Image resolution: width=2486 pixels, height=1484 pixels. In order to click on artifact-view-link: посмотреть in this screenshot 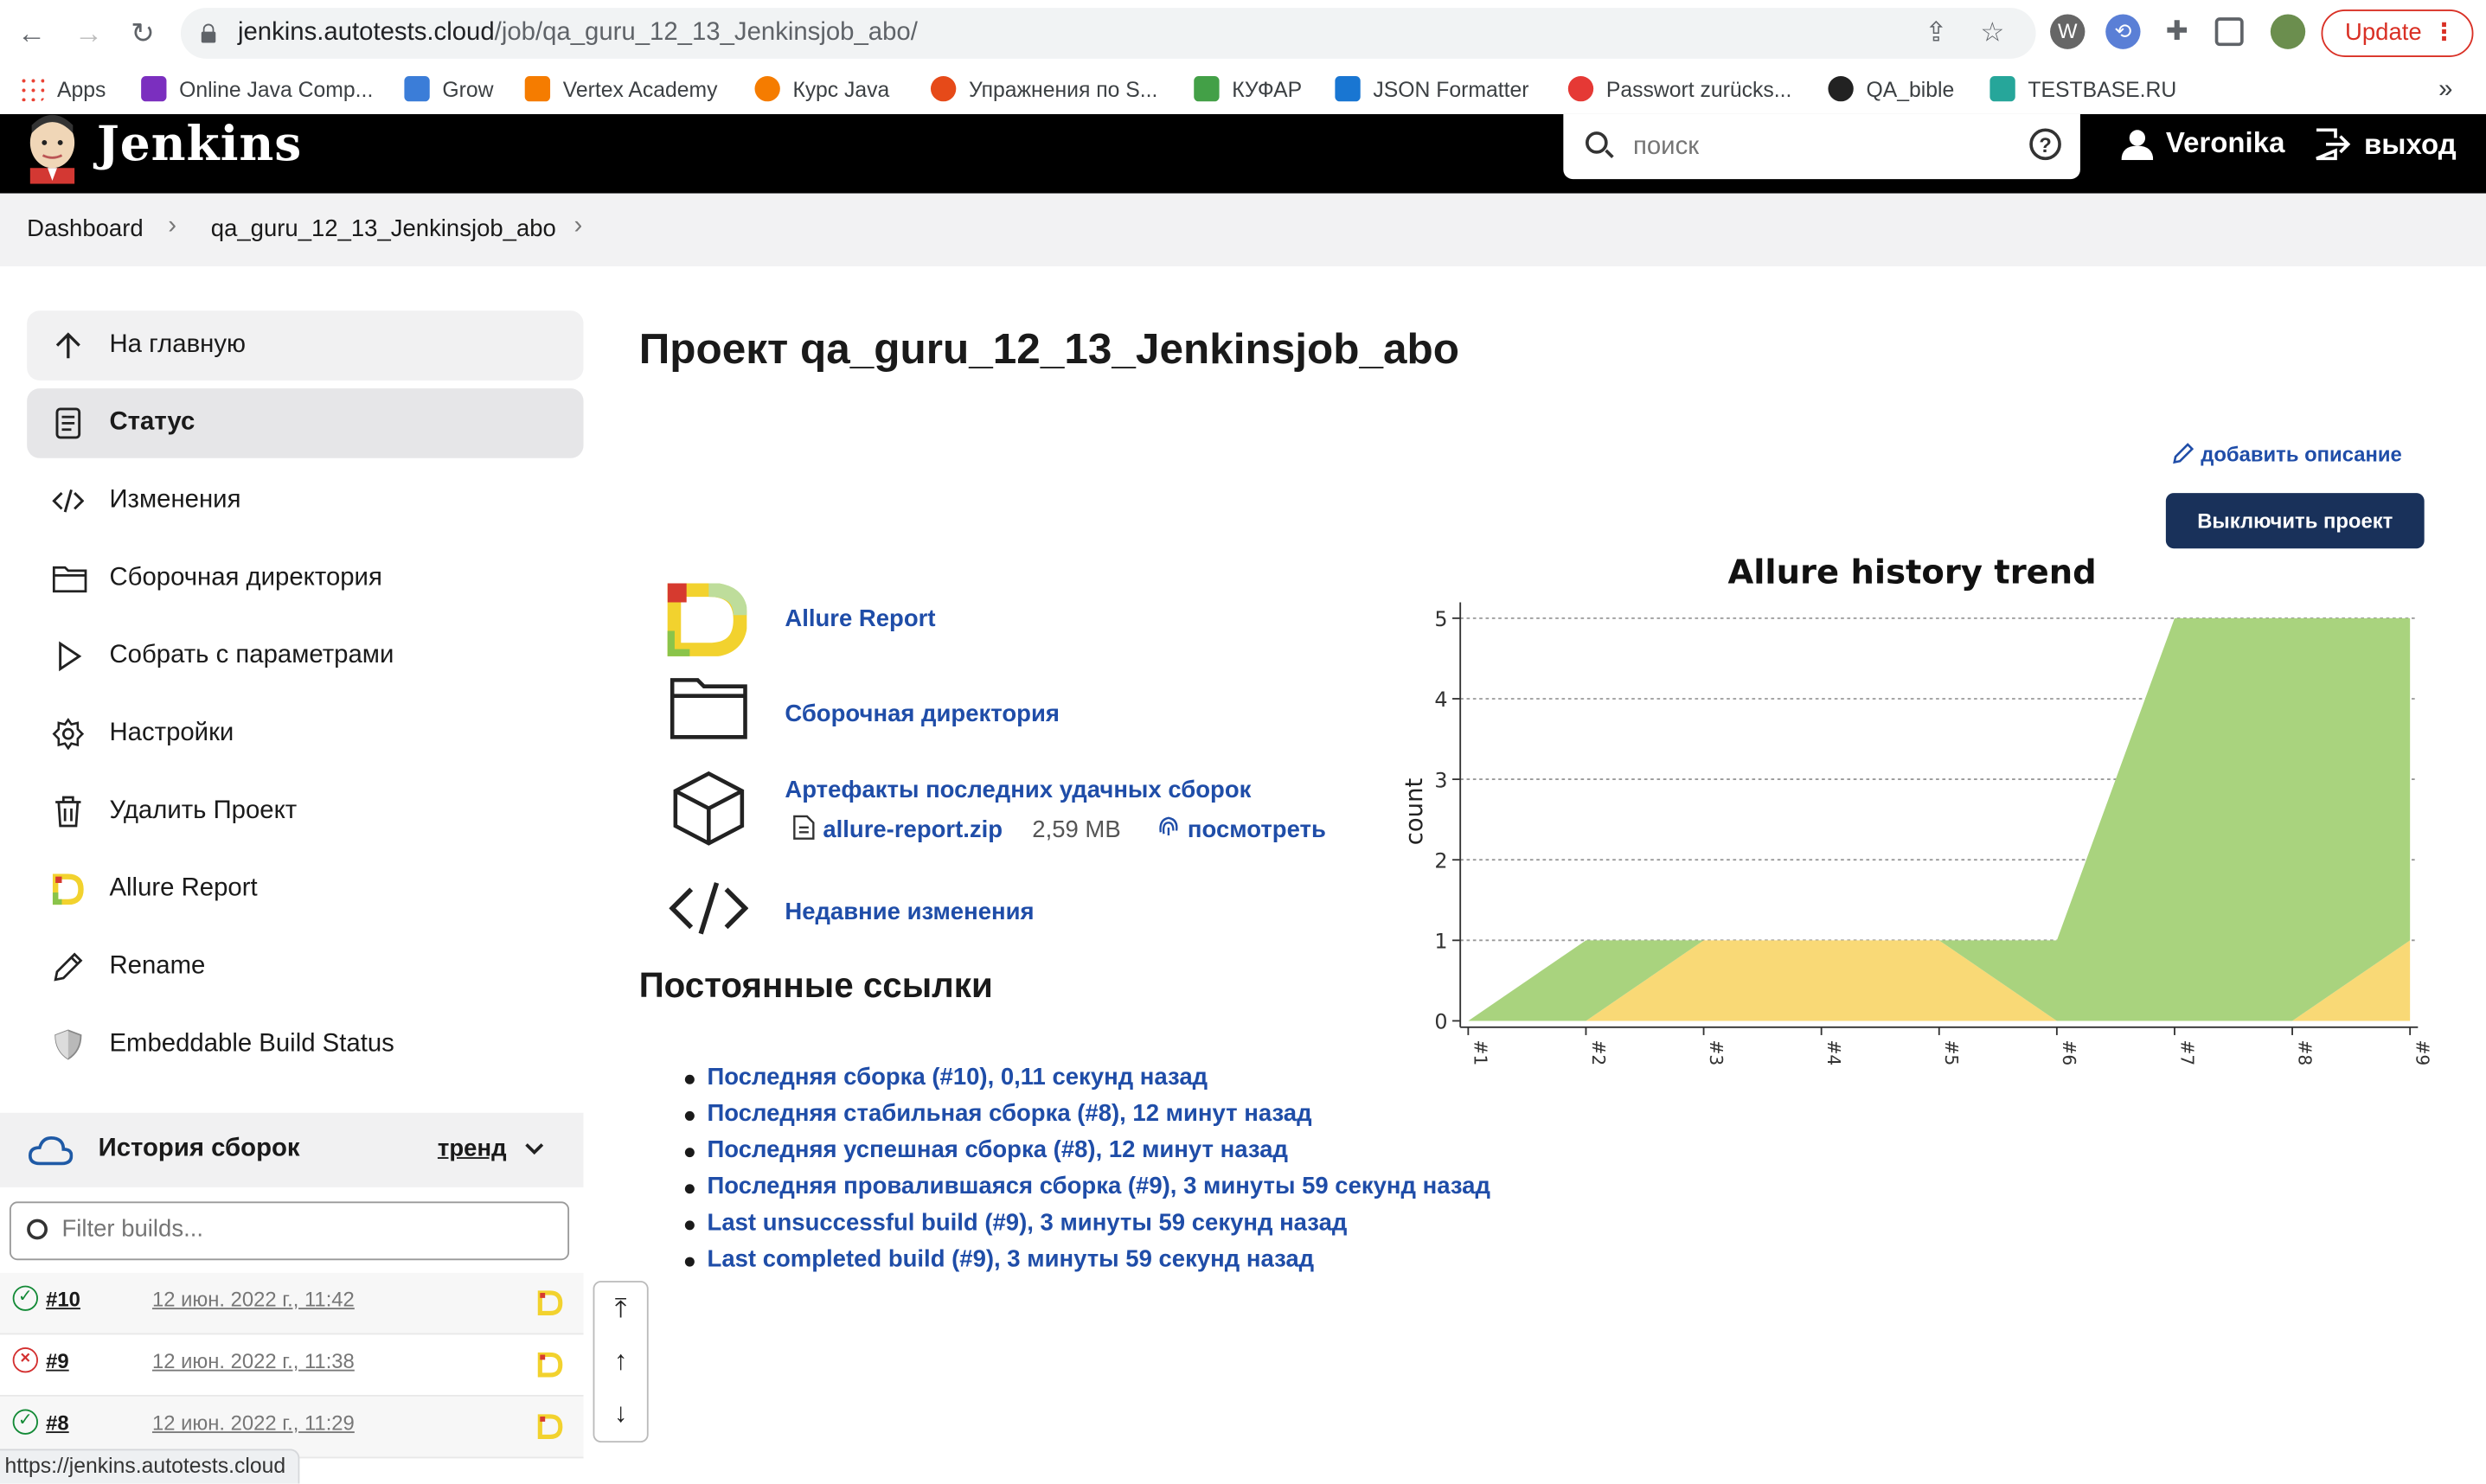, I will do `click(1257, 829)`.